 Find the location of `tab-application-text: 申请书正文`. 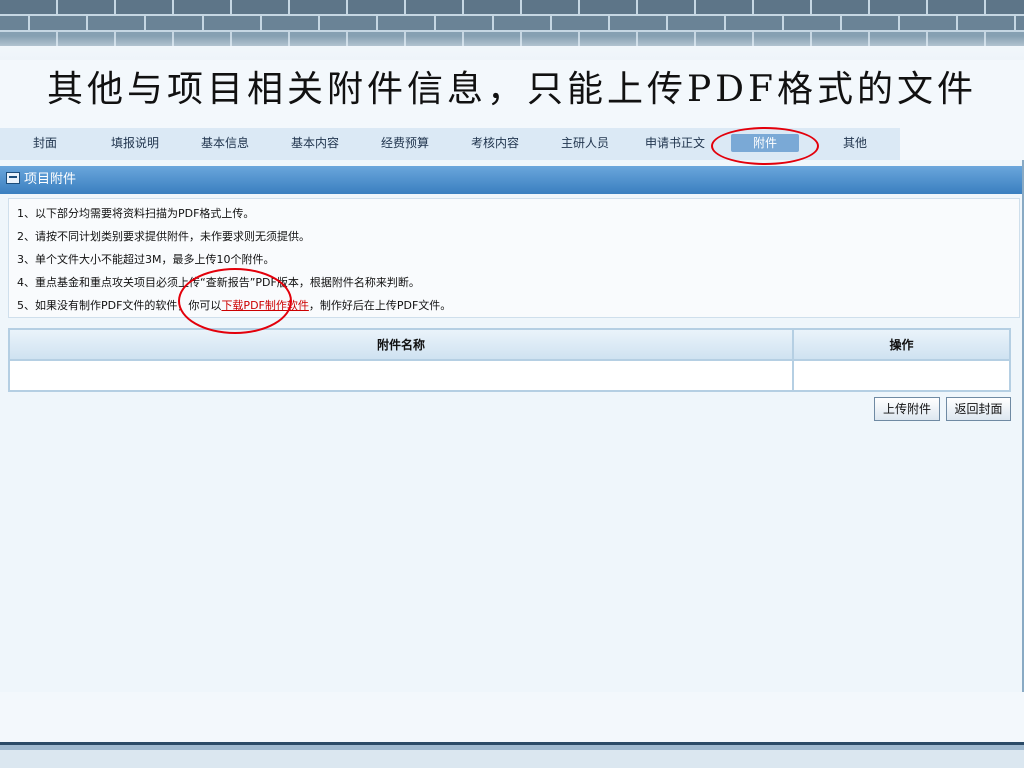

tab-application-text: 申请书正文 is located at coordinates (675, 144).